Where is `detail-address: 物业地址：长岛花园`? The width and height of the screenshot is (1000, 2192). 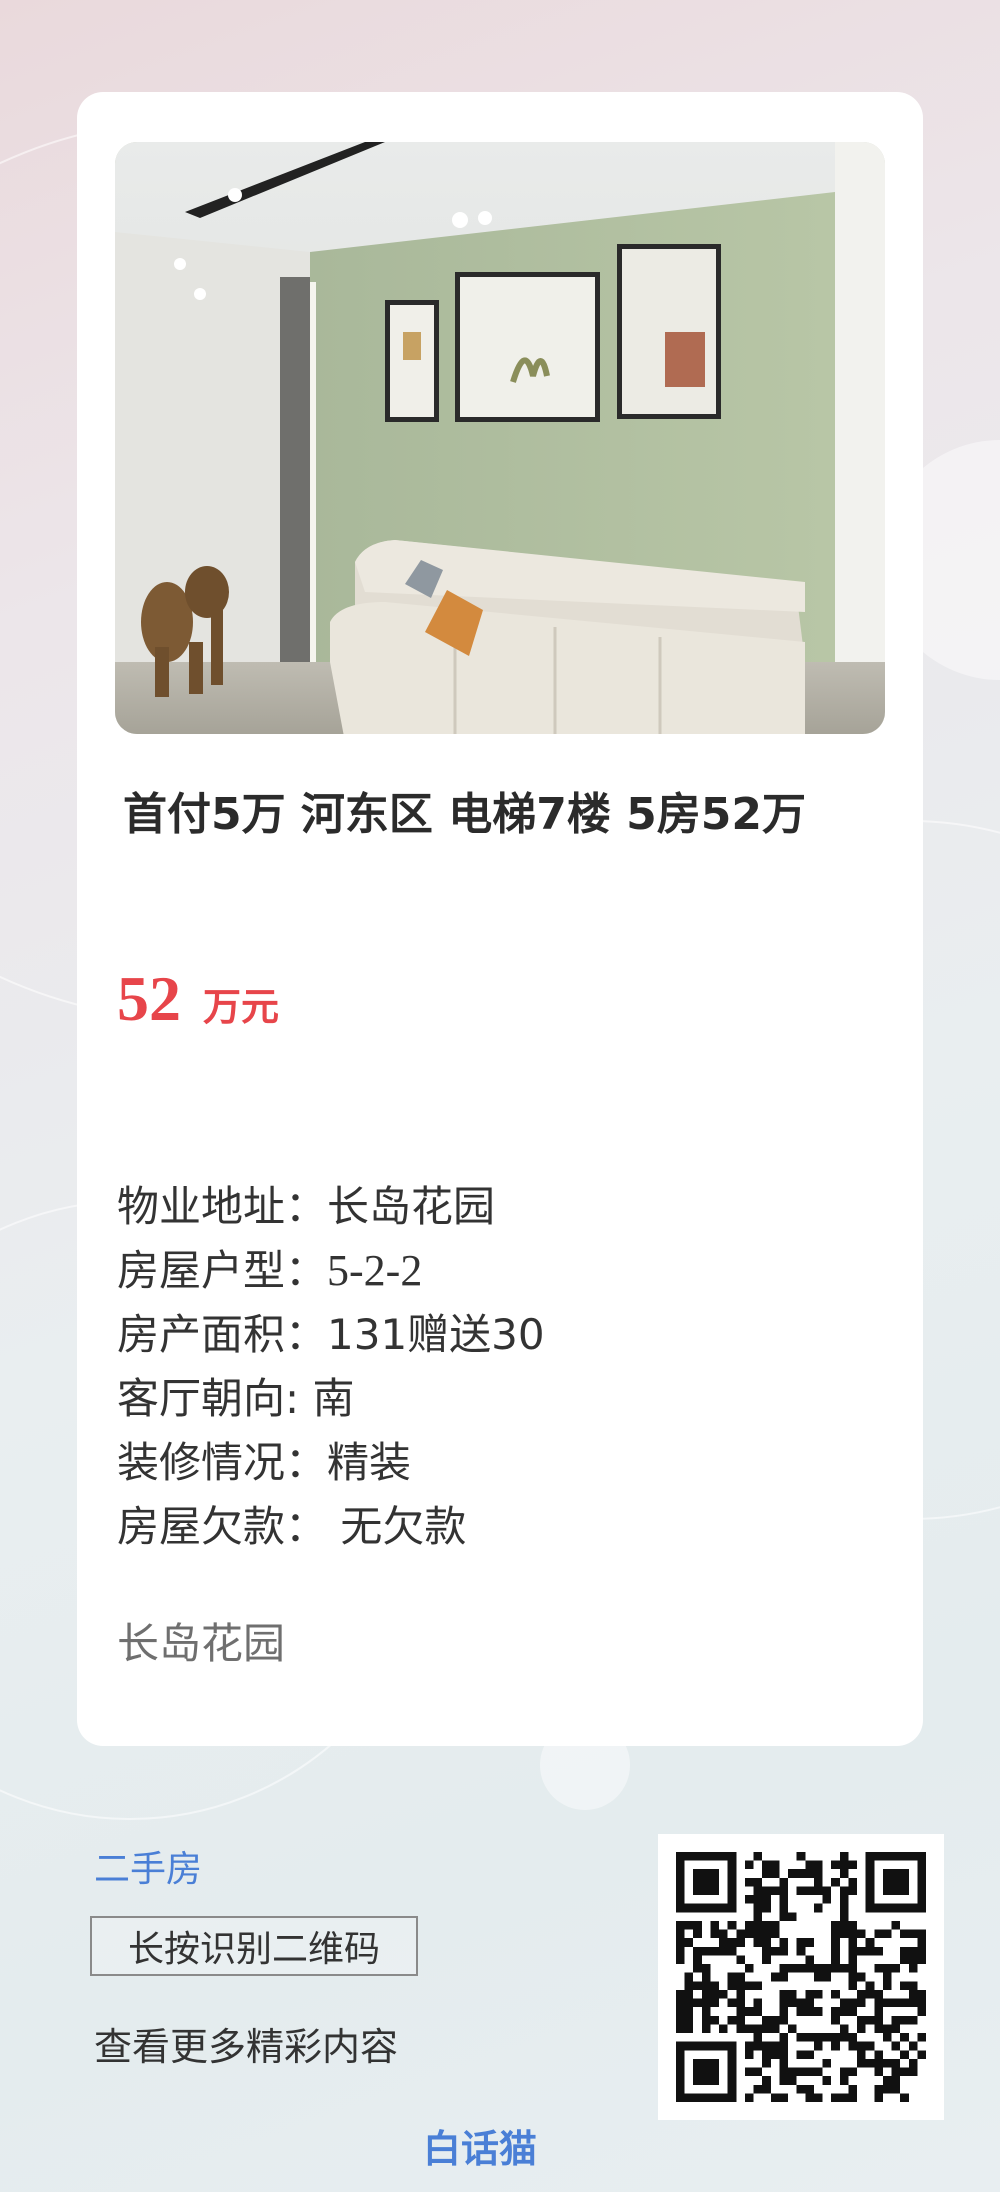 detail-address: 物业地址：长岛花园 is located at coordinates (331, 1207).